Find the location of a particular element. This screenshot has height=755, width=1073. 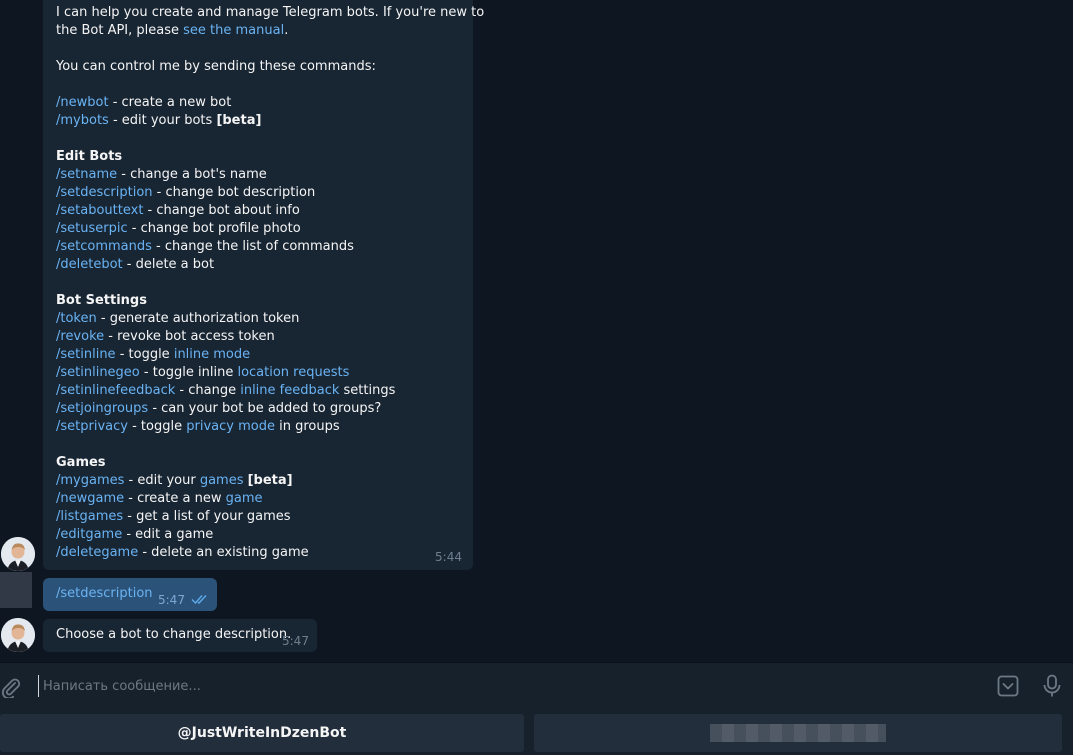

message-line: the Bot API, please see the manual. is located at coordinates (258, 31).